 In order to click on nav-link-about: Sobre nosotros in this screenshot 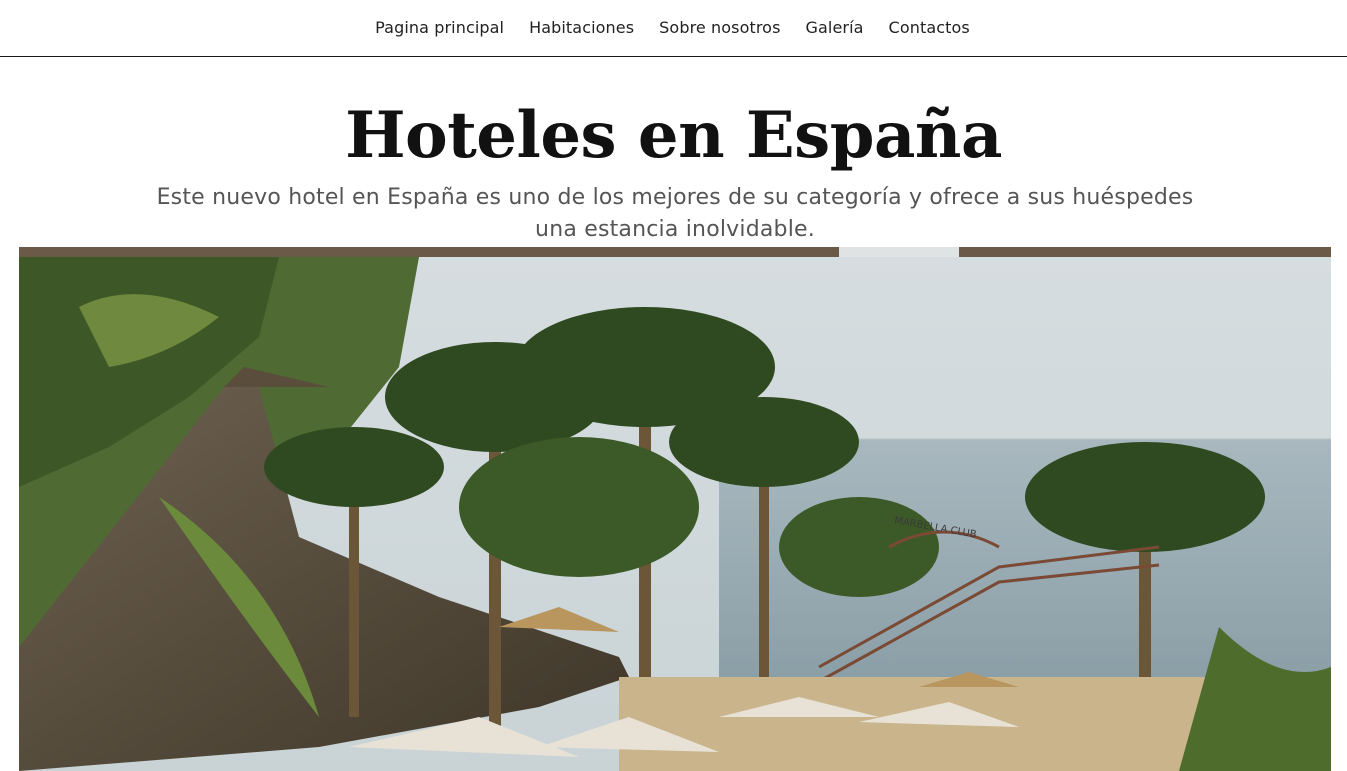, I will do `click(719, 27)`.